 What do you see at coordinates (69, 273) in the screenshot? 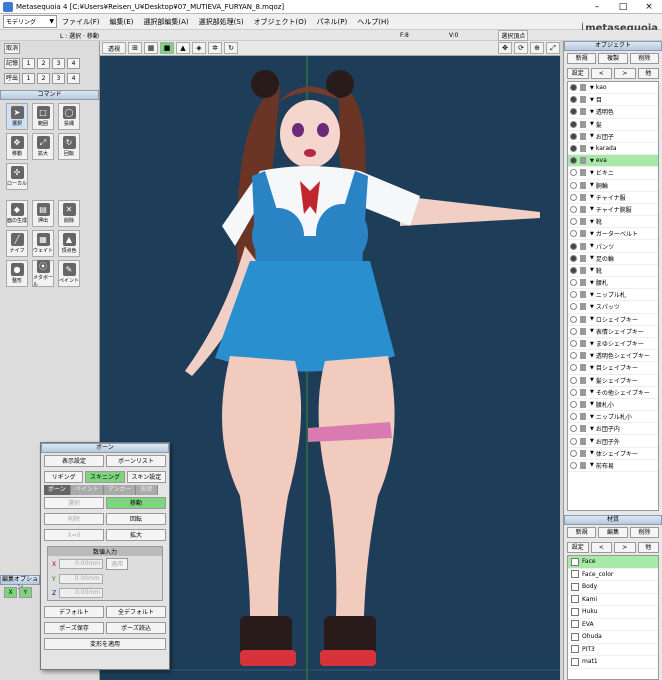
I see `cmd-paint: ✎ ペイント` at bounding box center [69, 273].